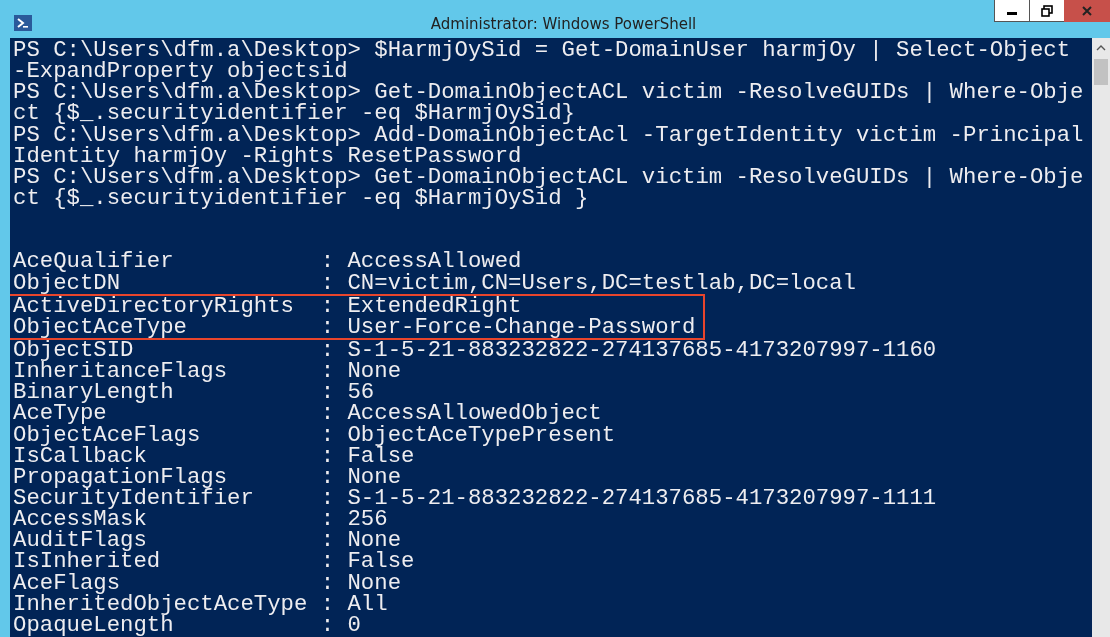 This screenshot has width=1110, height=637. What do you see at coordinates (93, 625) in the screenshot?
I see `property-name: OpaqueLength` at bounding box center [93, 625].